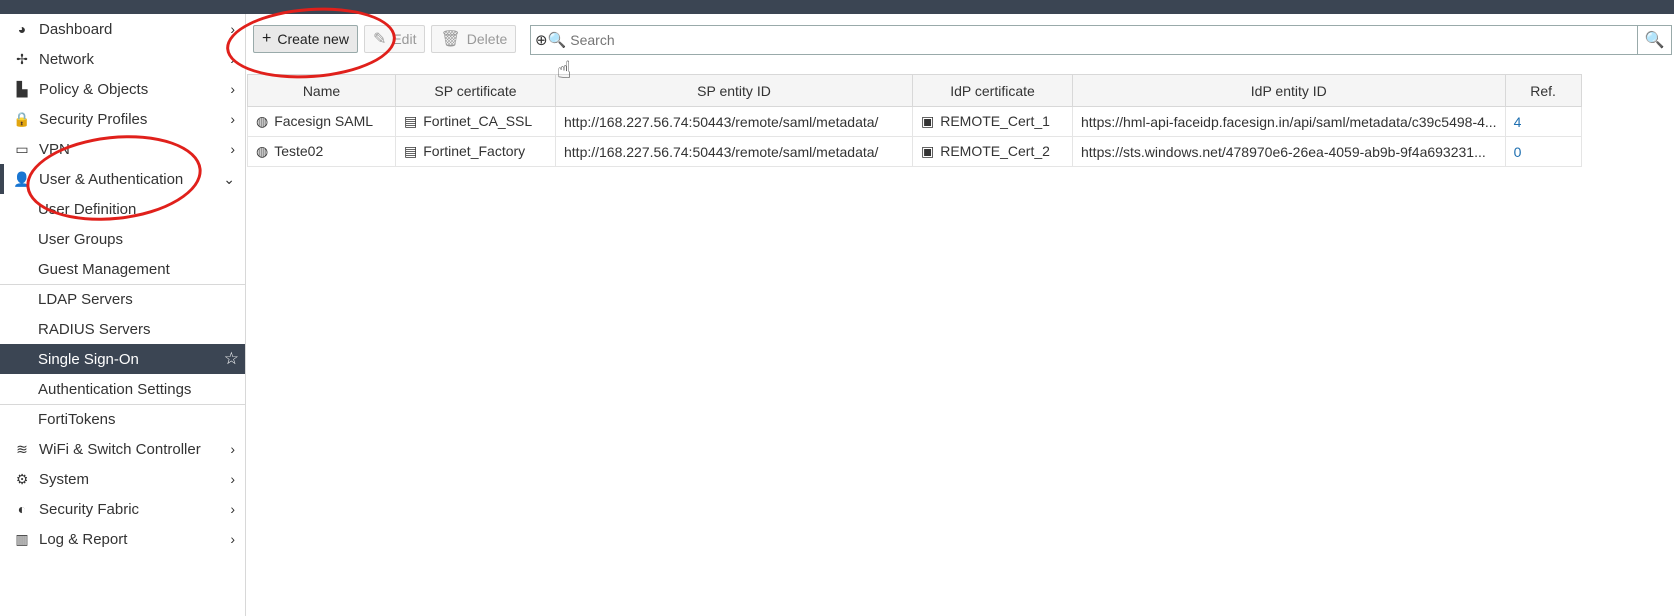  Describe the element at coordinates (22, 148) in the screenshot. I see `laptop-icon: ▭` at that location.